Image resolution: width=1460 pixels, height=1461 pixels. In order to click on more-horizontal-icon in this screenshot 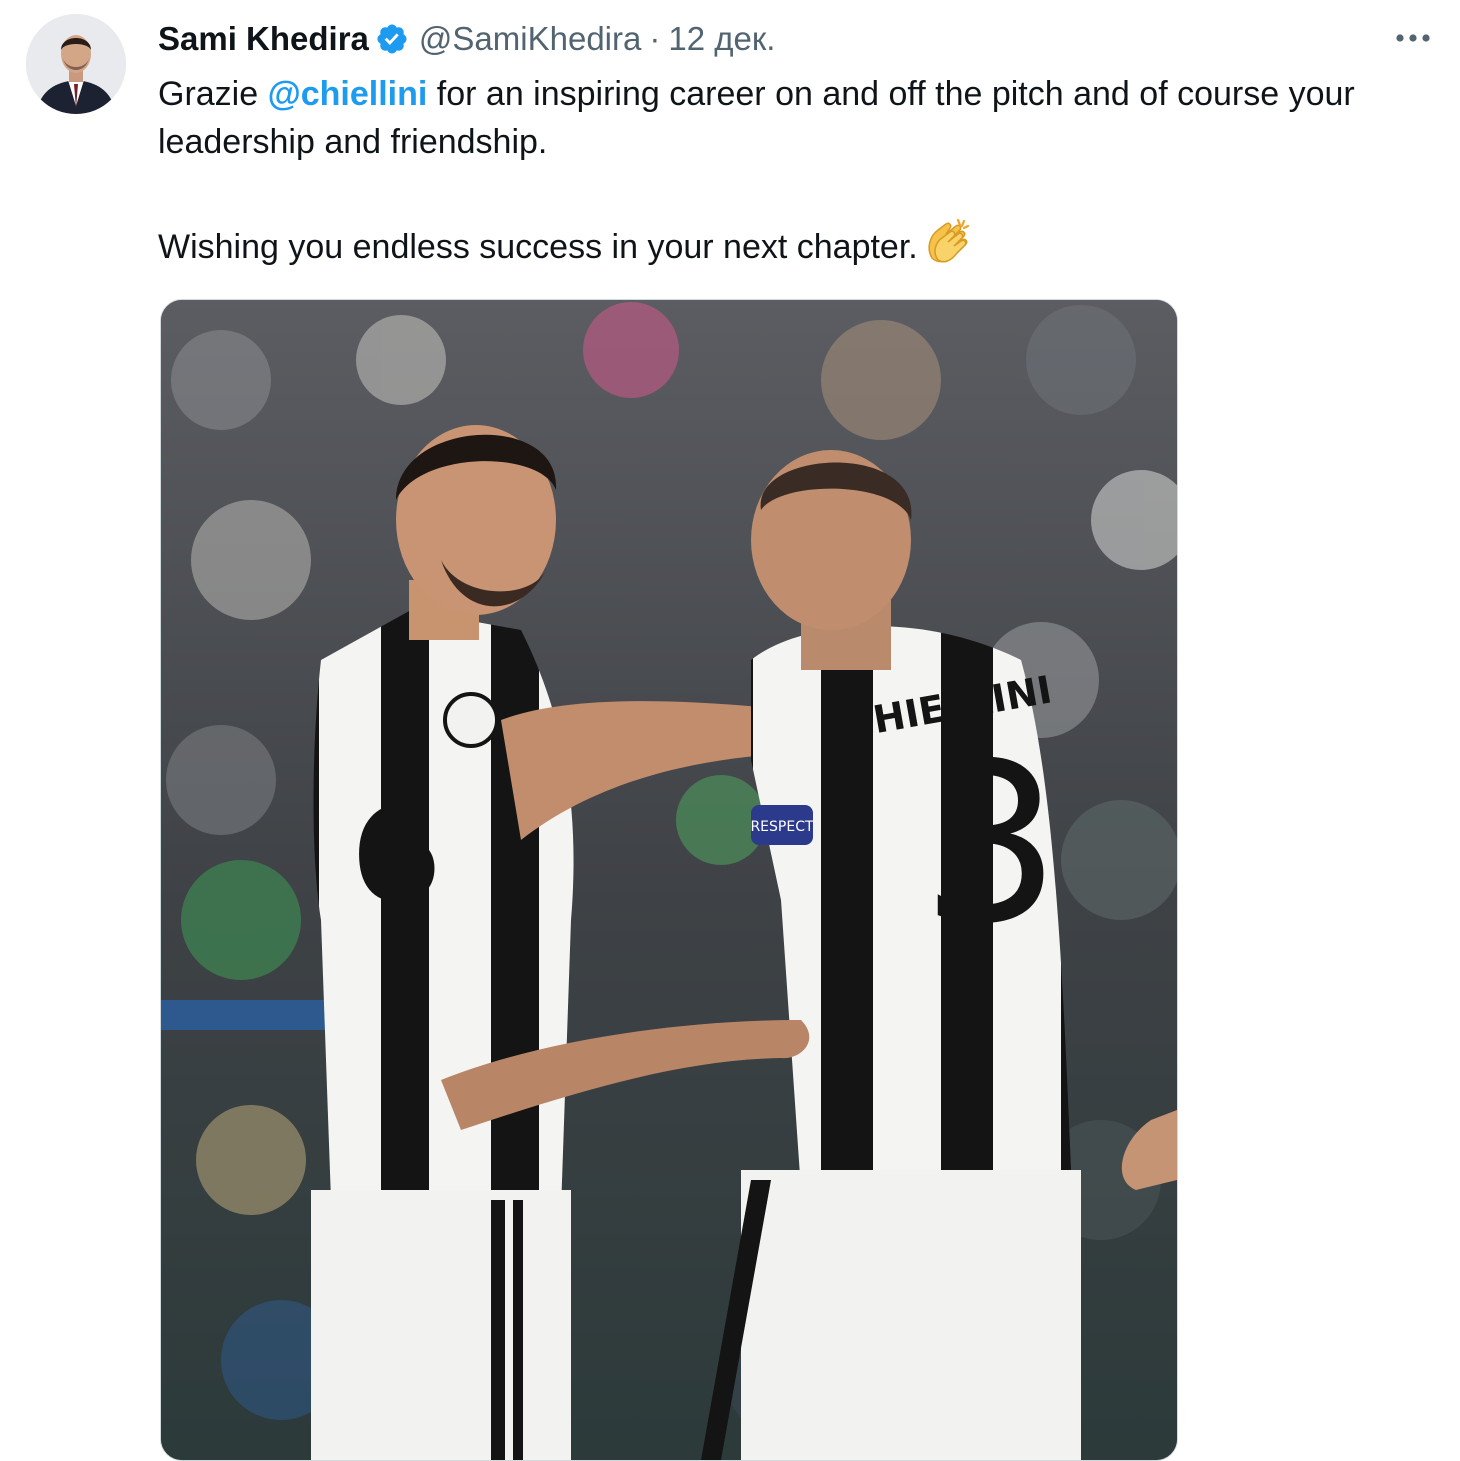, I will do `click(1413, 38)`.